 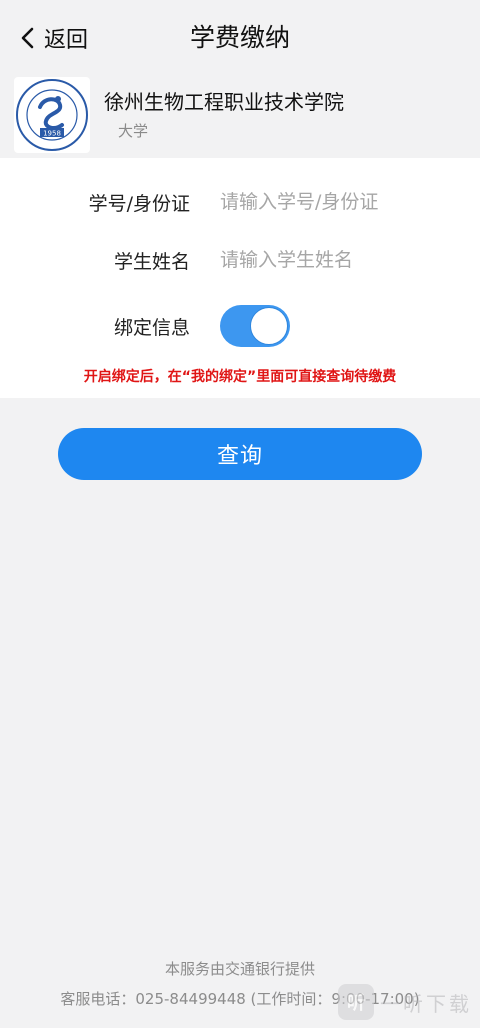 I want to click on school-type: 大学, so click(x=133, y=131).